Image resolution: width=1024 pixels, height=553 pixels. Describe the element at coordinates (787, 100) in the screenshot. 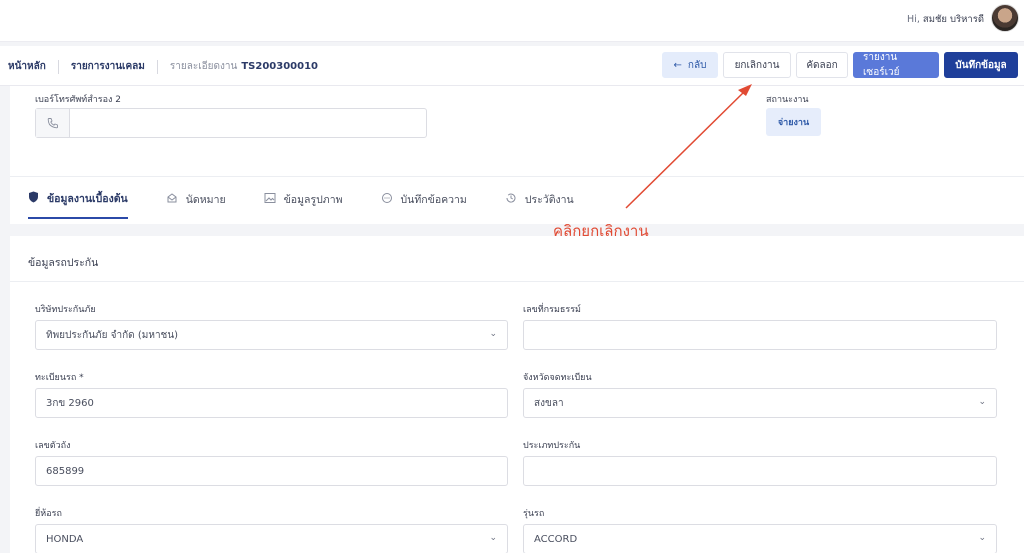

I see `status-label: สถานะงาน` at that location.